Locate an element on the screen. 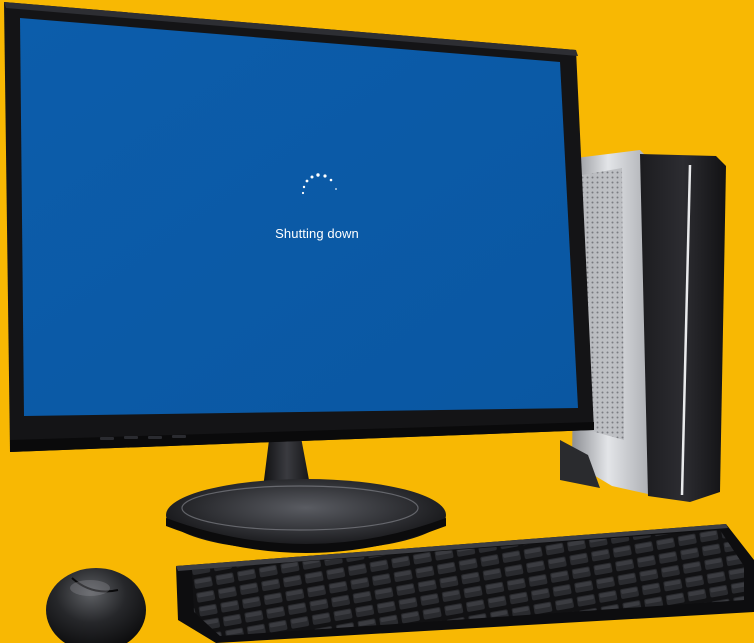  mouse-highlight is located at coordinates (90, 588).